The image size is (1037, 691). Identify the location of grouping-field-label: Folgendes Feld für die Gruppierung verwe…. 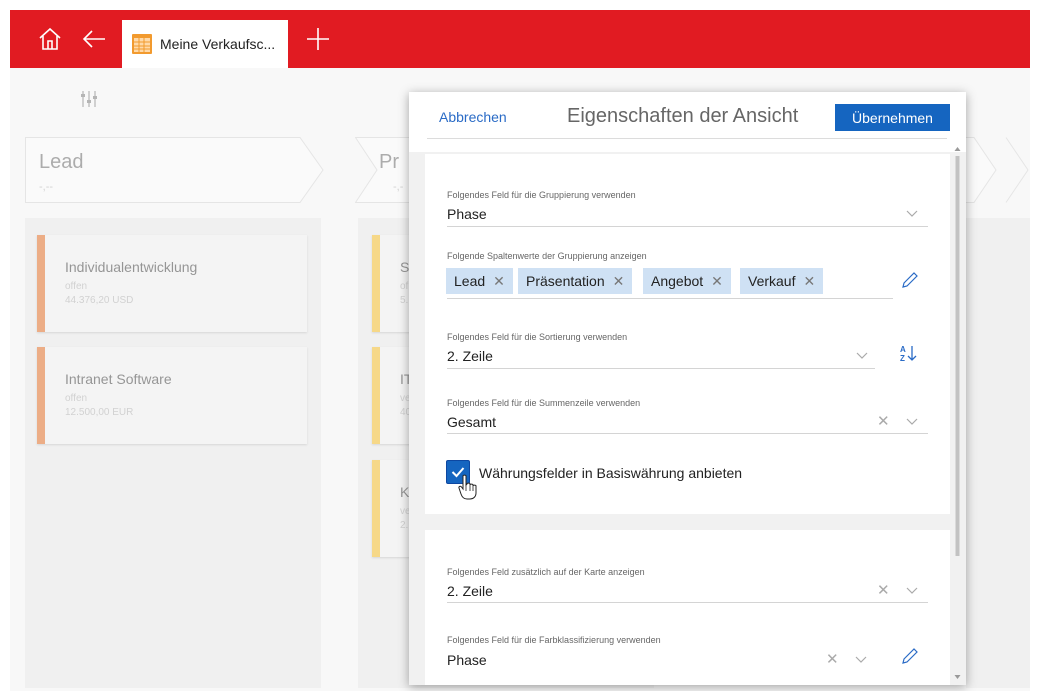
(541, 195).